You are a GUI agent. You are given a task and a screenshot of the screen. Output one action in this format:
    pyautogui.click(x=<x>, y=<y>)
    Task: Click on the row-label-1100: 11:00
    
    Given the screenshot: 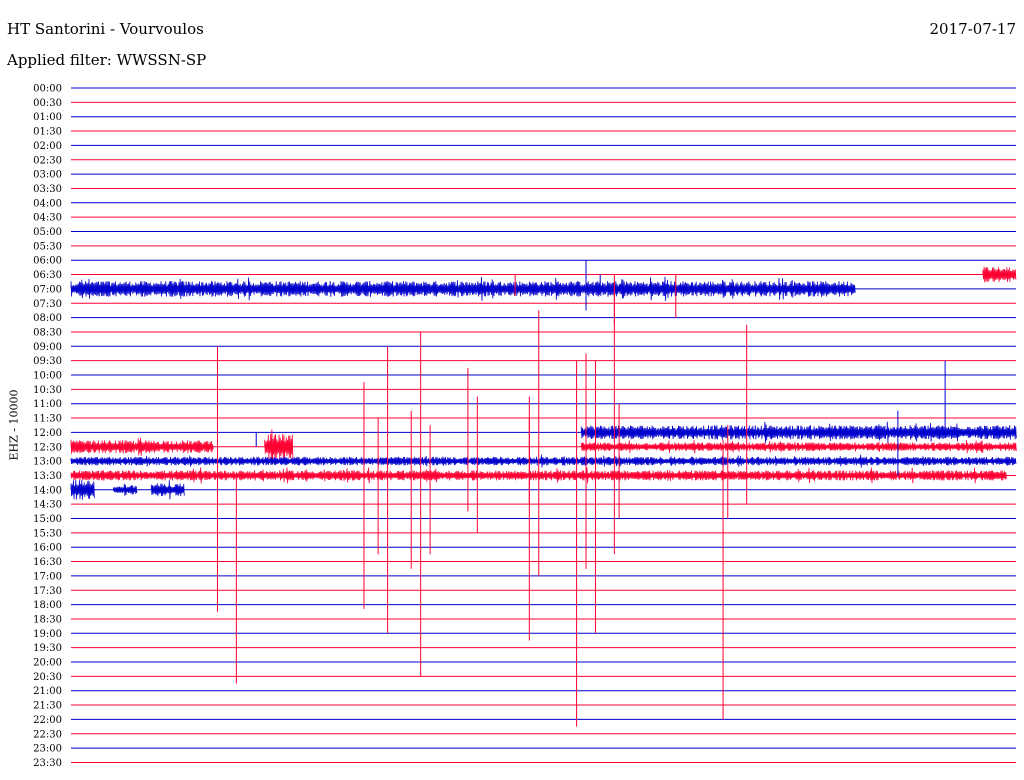 What is the action you would take?
    pyautogui.click(x=47, y=404)
    